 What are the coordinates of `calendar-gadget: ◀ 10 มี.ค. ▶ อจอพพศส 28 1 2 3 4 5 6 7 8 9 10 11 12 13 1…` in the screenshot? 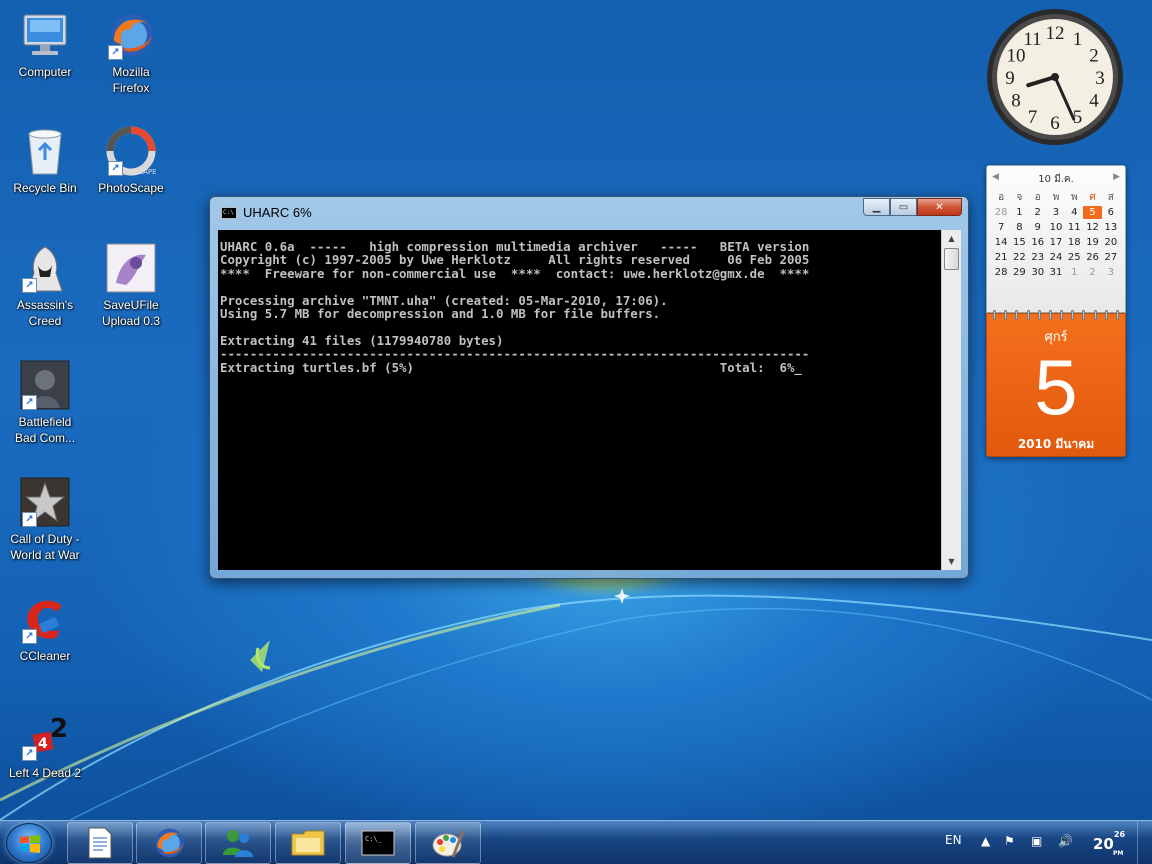 It's located at (1056, 311).